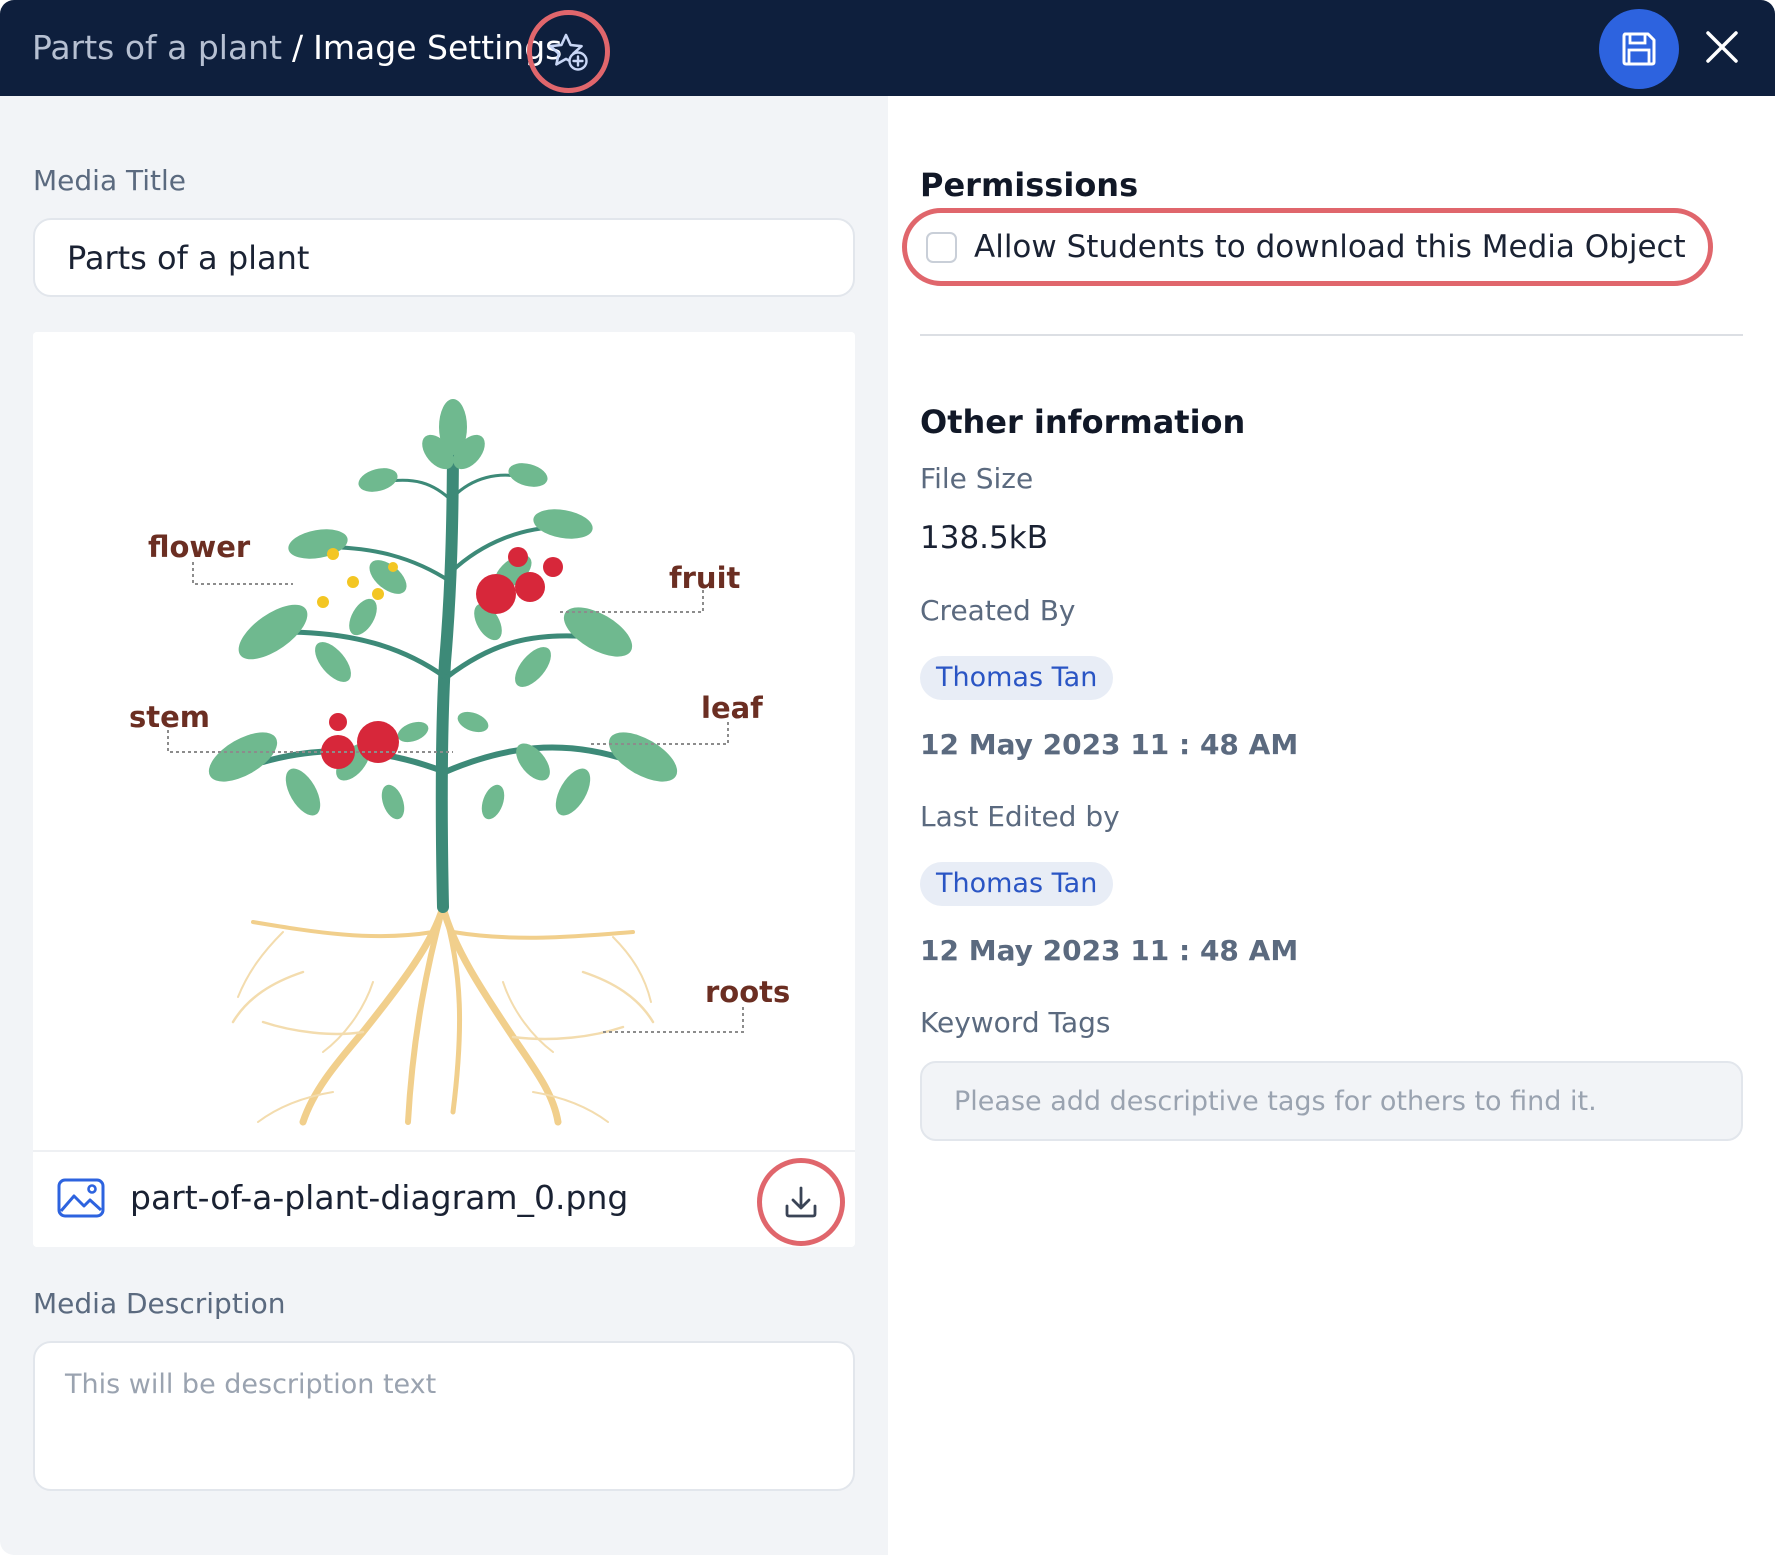  Describe the element at coordinates (1029, 185) in the screenshot. I see `permissions-heading: Permissions` at that location.